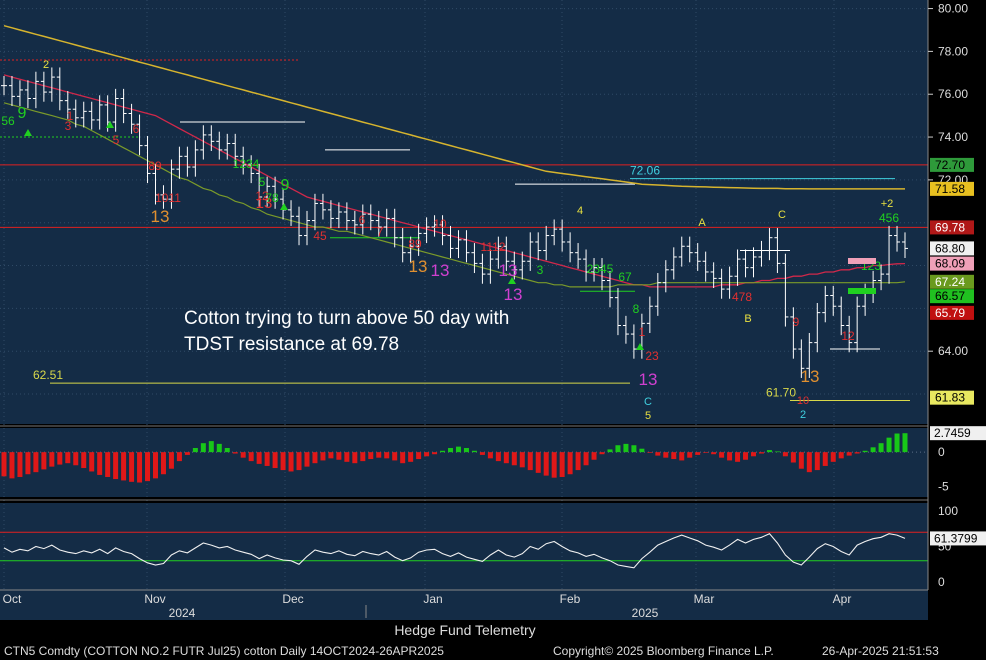  What do you see at coordinates (155, 166) in the screenshot?
I see `td-count-label: 89` at bounding box center [155, 166].